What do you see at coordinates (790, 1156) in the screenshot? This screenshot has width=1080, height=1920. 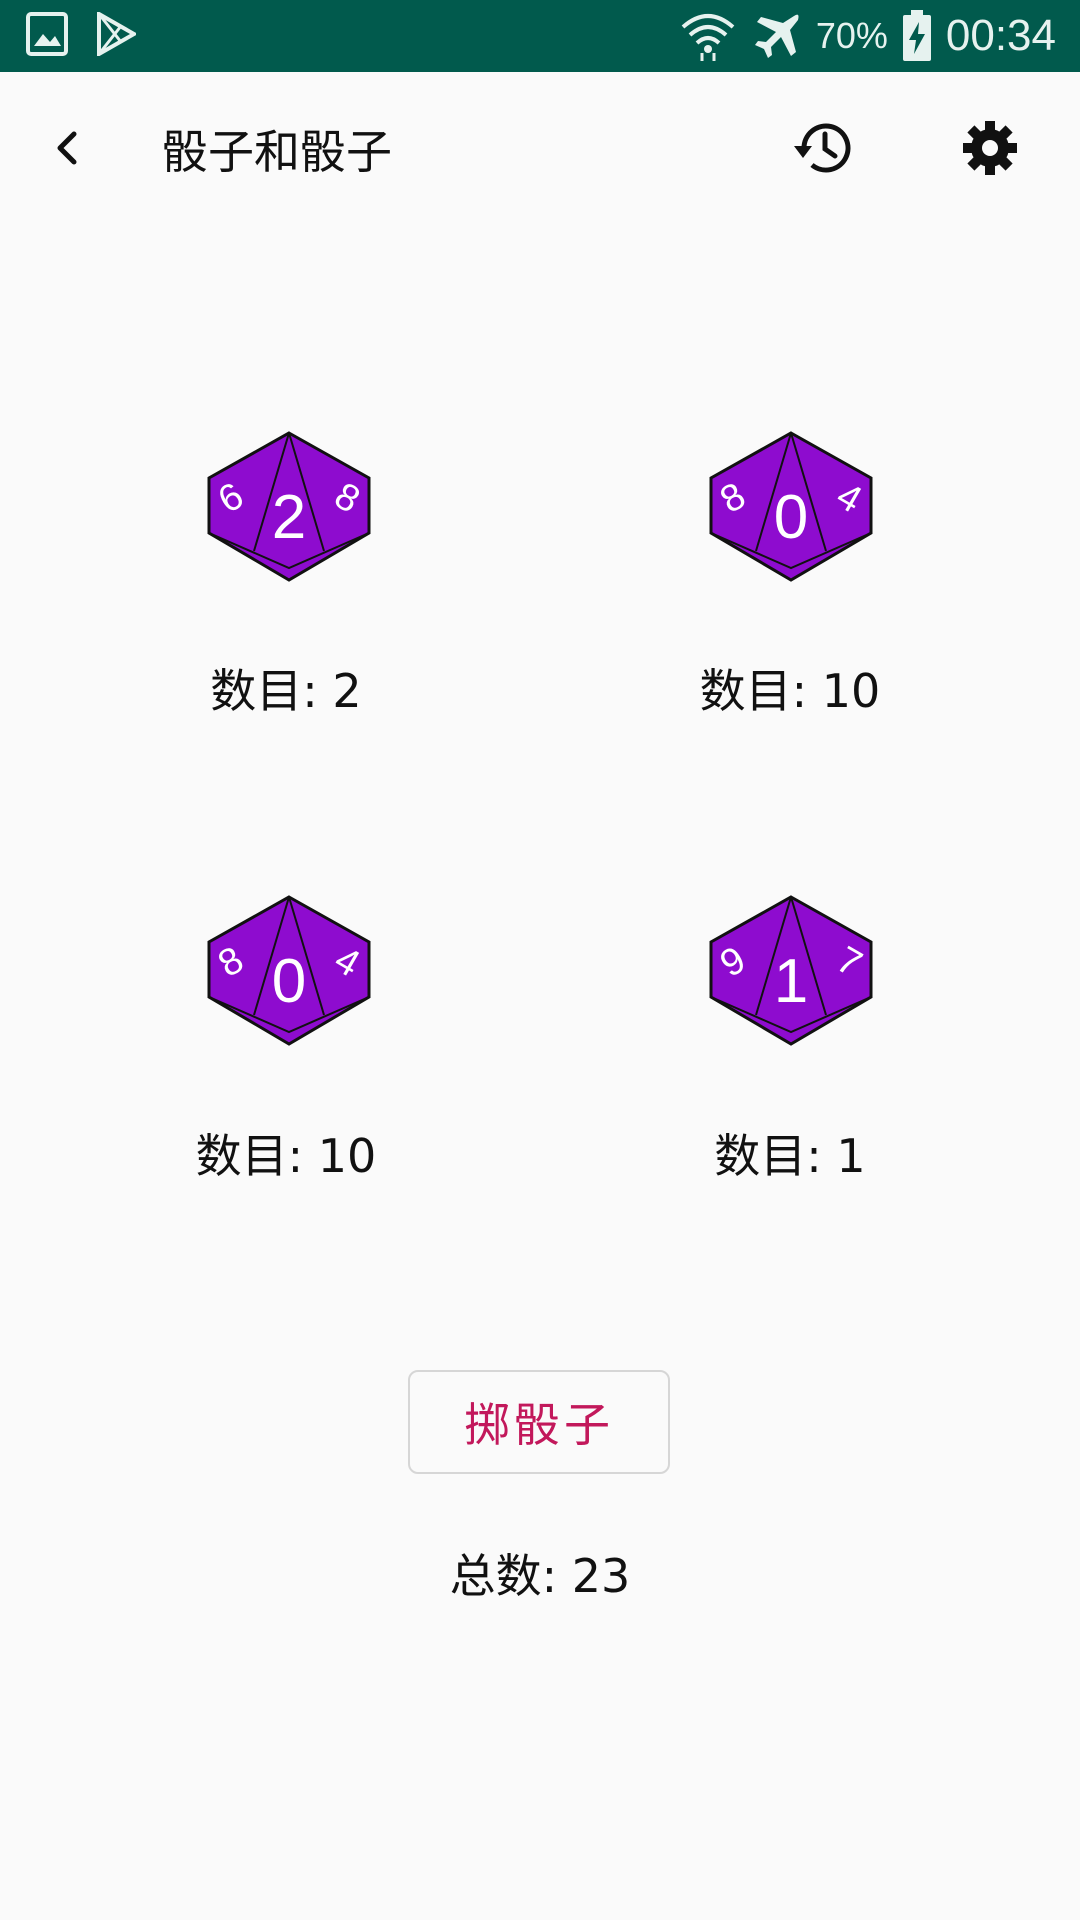 I see `die-4-count-label: 数目: 1` at bounding box center [790, 1156].